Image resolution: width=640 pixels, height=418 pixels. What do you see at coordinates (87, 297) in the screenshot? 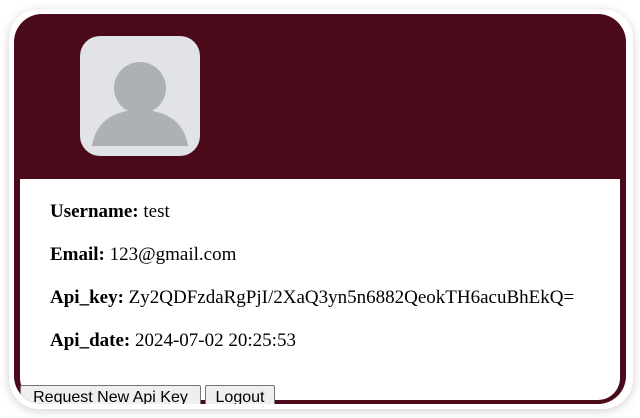
I see `api-key-label: Api_key:` at bounding box center [87, 297].